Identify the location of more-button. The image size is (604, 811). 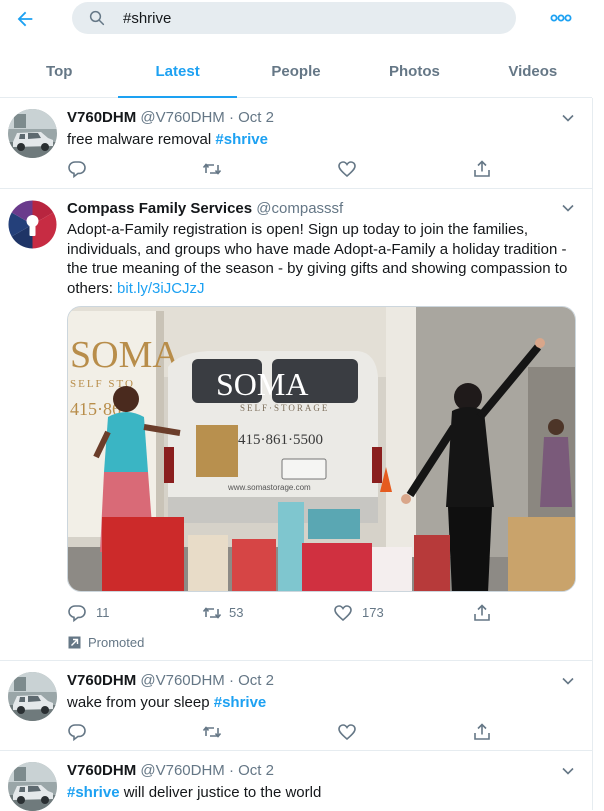
(561, 18).